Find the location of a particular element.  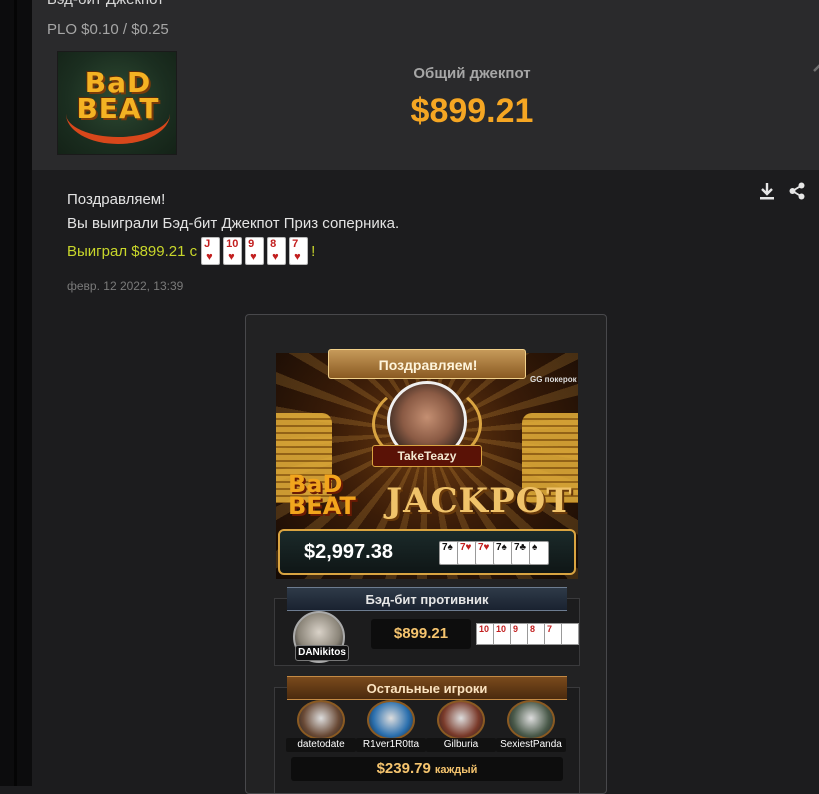

playing-card: 8 ♥ is located at coordinates (277, 251).